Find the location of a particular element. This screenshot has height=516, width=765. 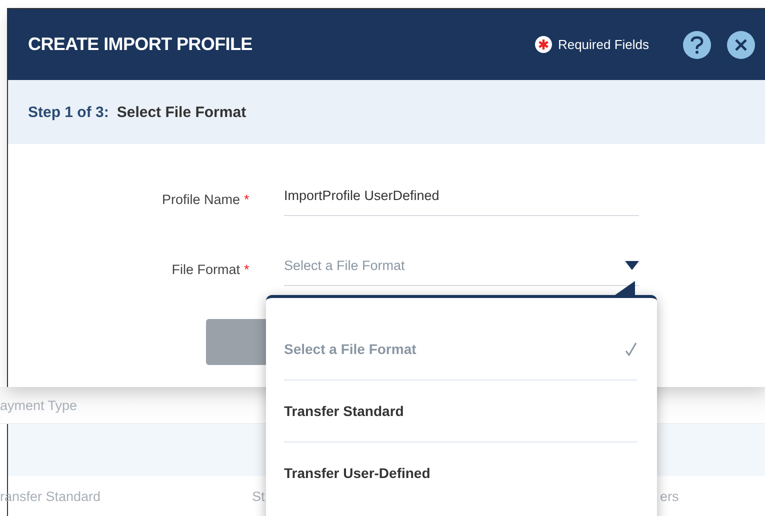

step-title: Select File Format is located at coordinates (181, 112).